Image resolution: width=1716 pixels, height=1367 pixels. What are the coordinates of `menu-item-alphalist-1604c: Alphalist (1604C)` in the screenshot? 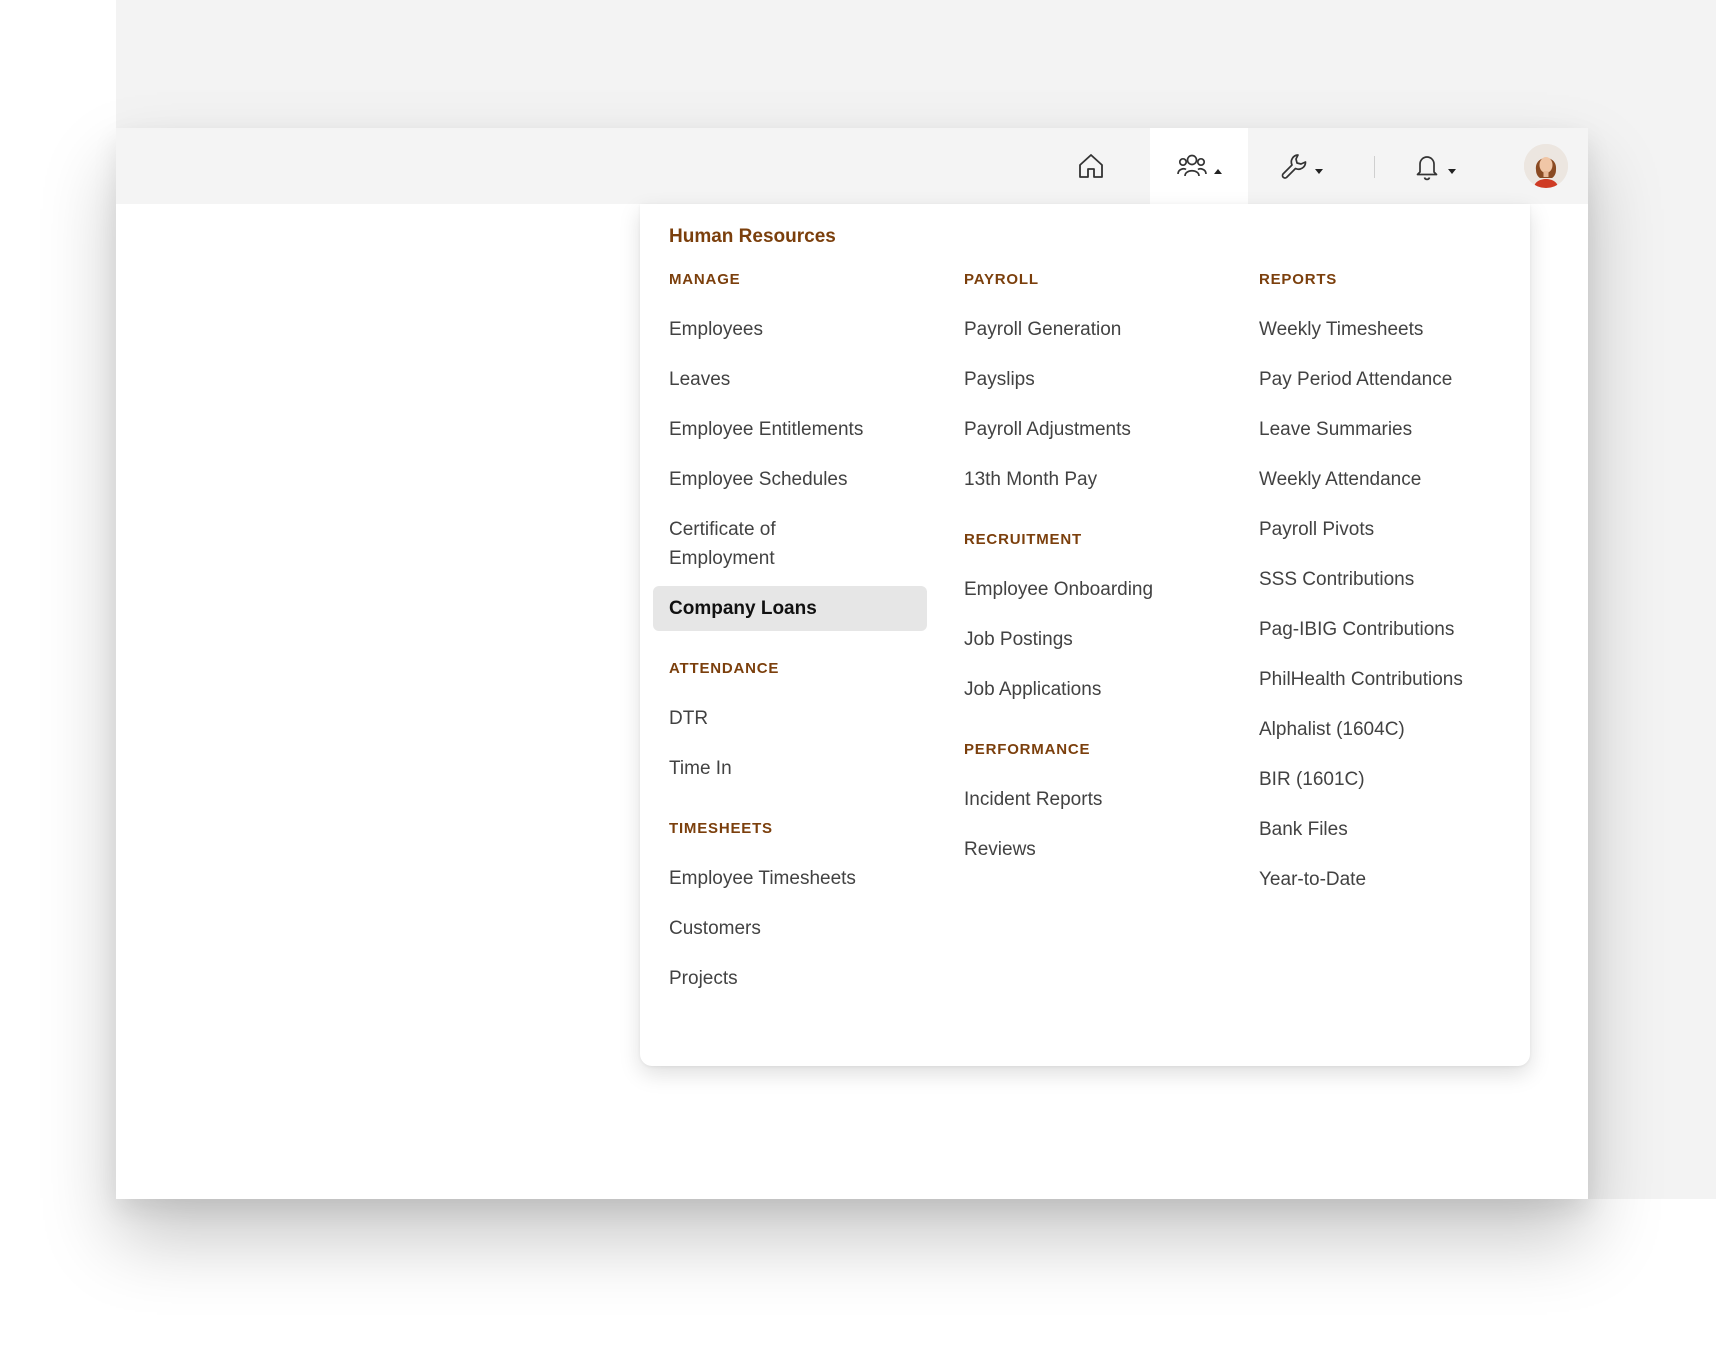 It's located at (1384, 729).